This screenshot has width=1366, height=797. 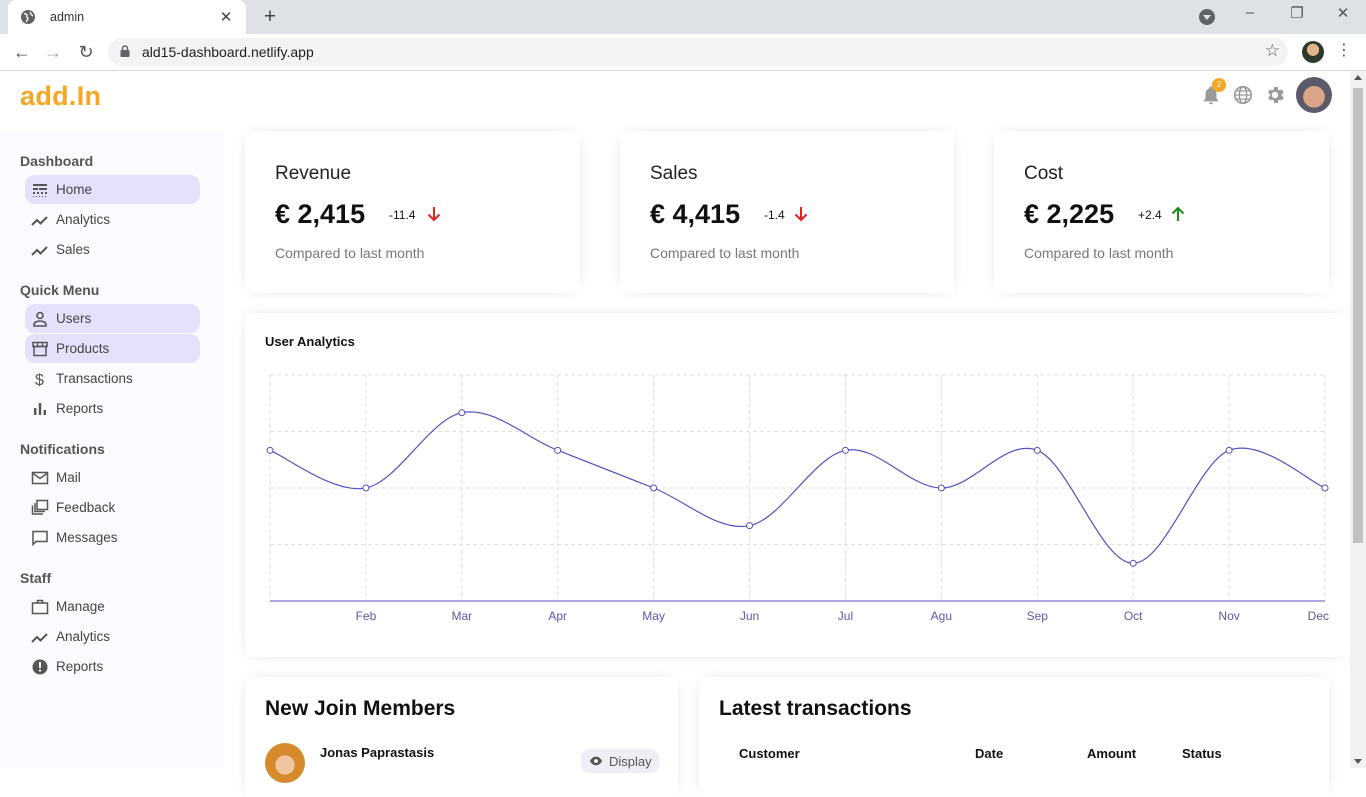 I want to click on dollar-icon: $, so click(x=39, y=380).